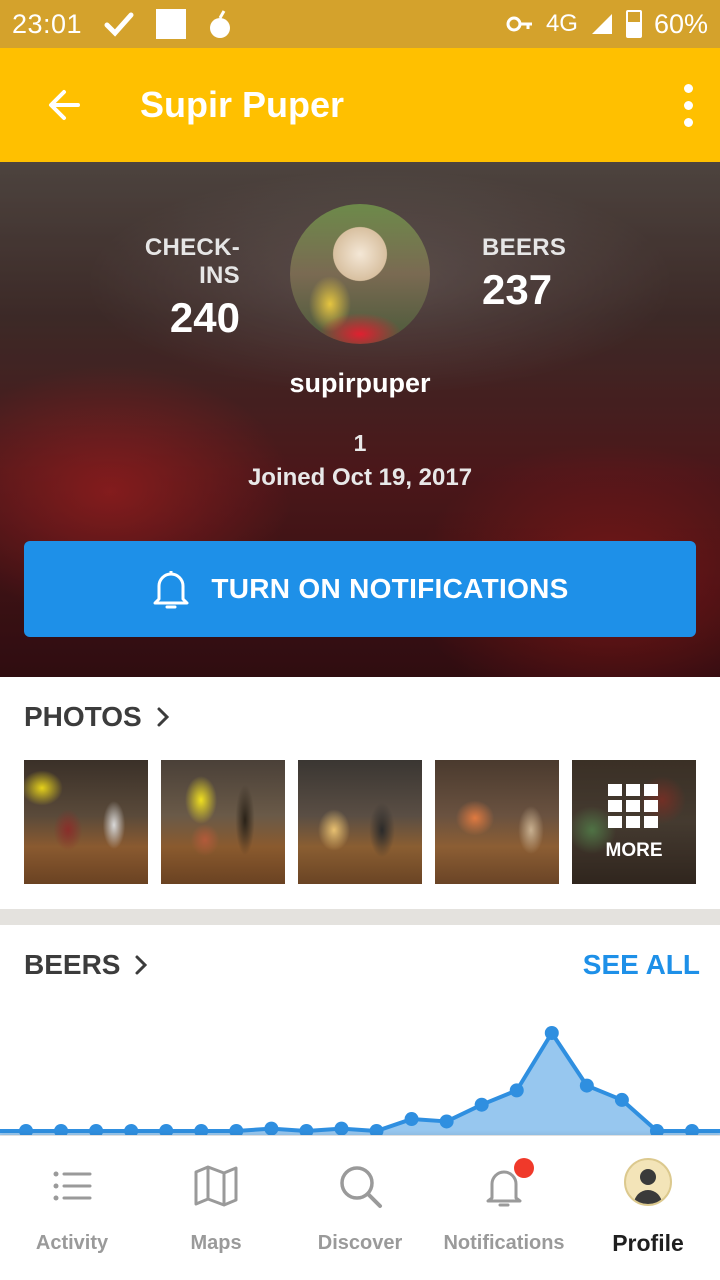 This screenshot has height=1280, width=720. I want to click on photos-header: PHOTOS, so click(97, 717).